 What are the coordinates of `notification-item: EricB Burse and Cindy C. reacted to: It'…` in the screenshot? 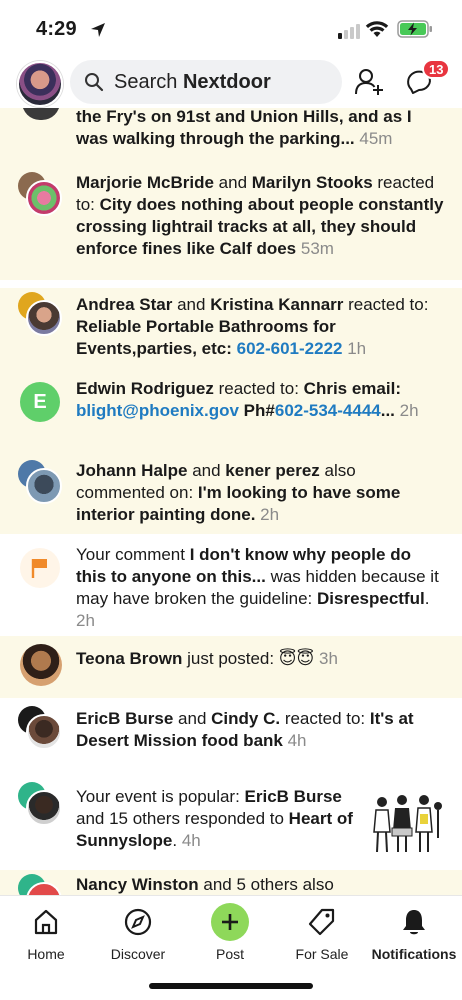 It's located at (231, 737).